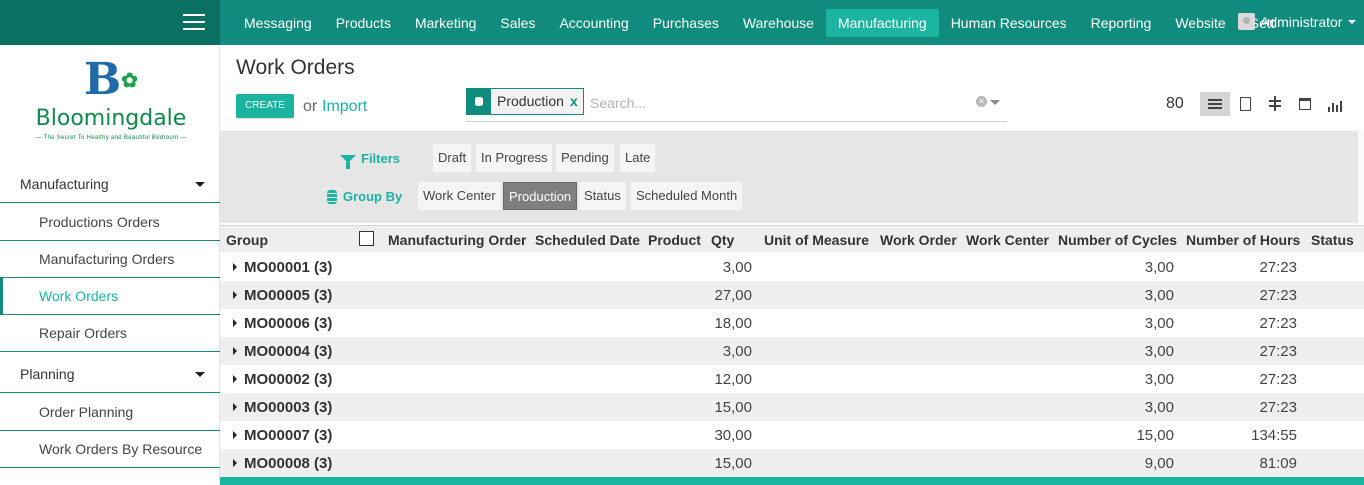 This screenshot has height=485, width=1364. I want to click on groupby-toggle: Group By, so click(364, 196).